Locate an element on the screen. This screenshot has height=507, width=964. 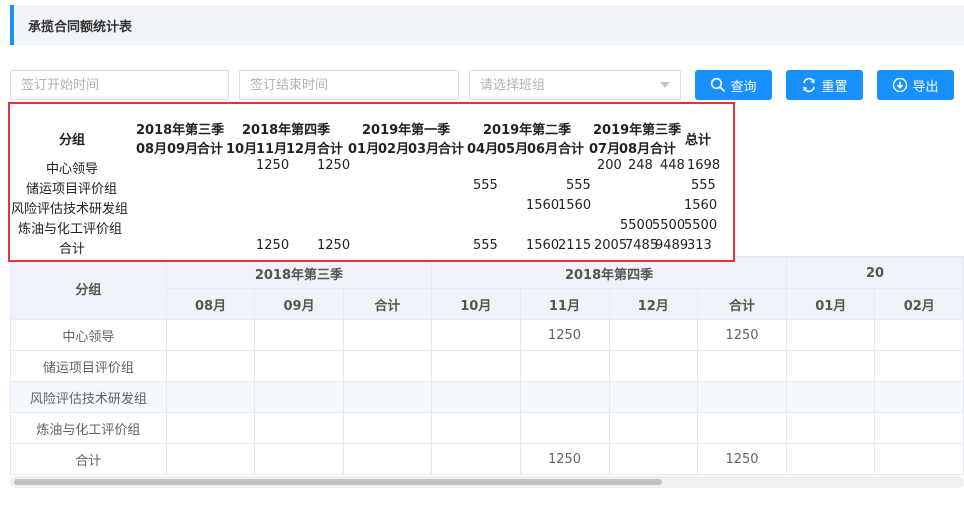
query-button: 查询 is located at coordinates (733, 85).